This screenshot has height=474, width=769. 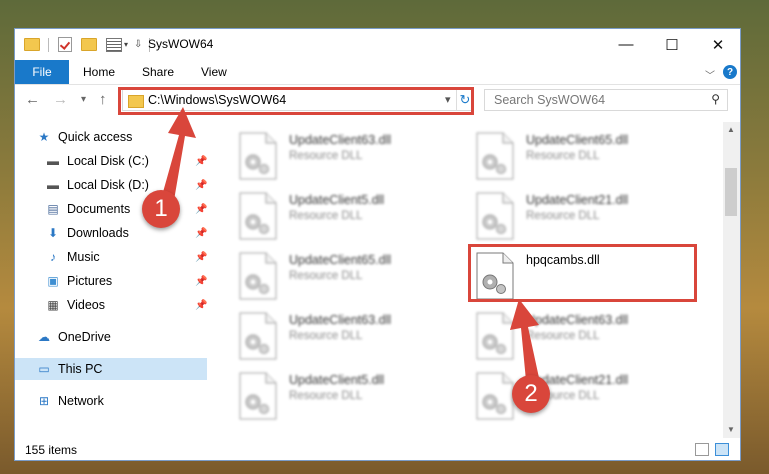 I want to click on callout-badge-2: 2, so click(x=531, y=394).